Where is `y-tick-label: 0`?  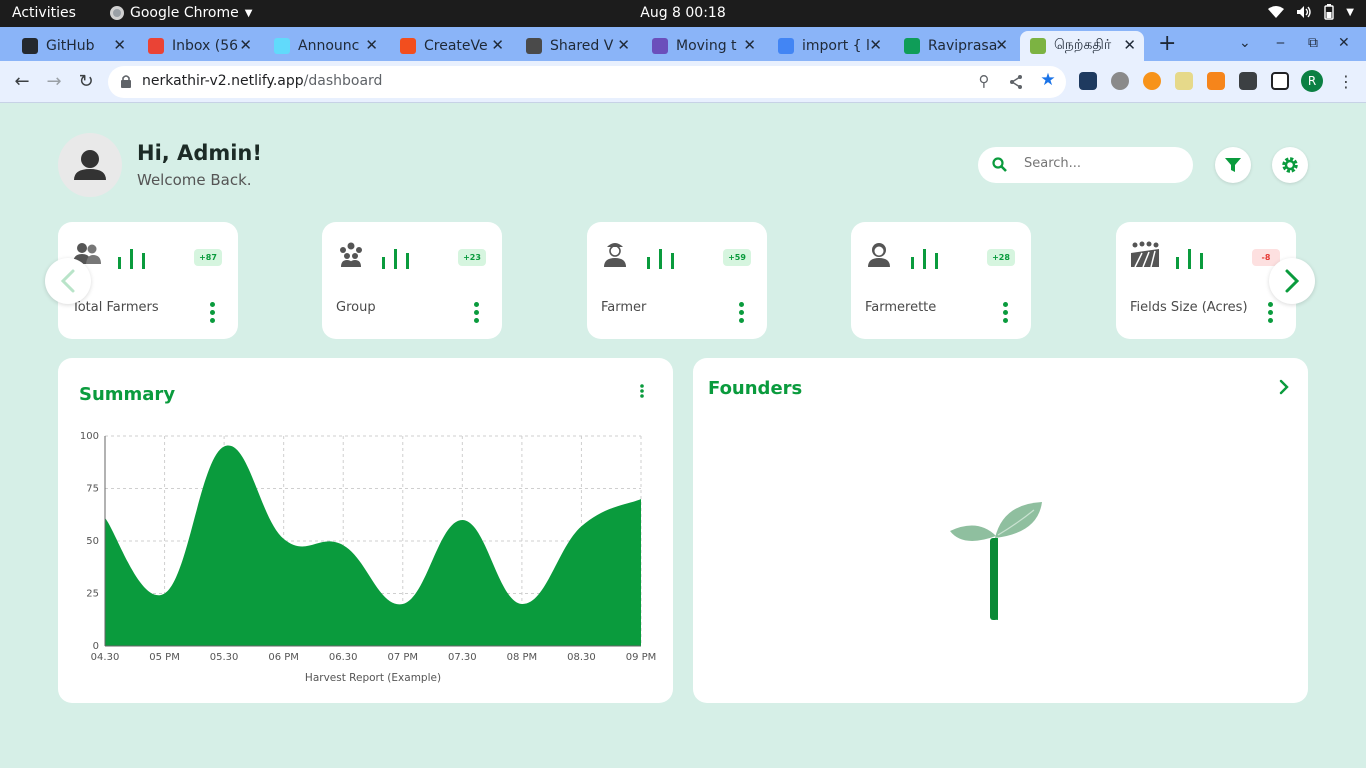 y-tick-label: 0 is located at coordinates (96, 646).